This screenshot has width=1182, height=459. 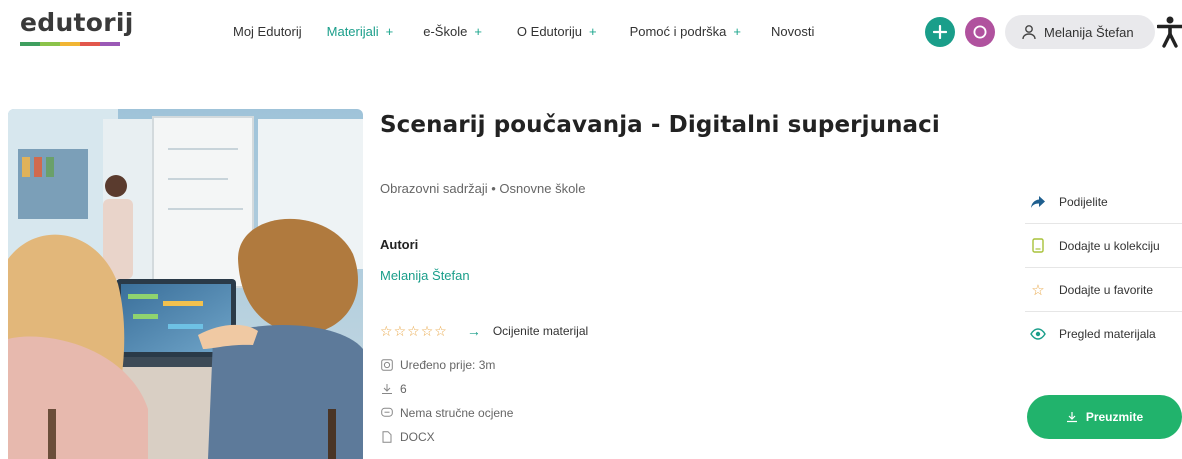 I want to click on nav-label: O Edutoriju, so click(x=549, y=31).